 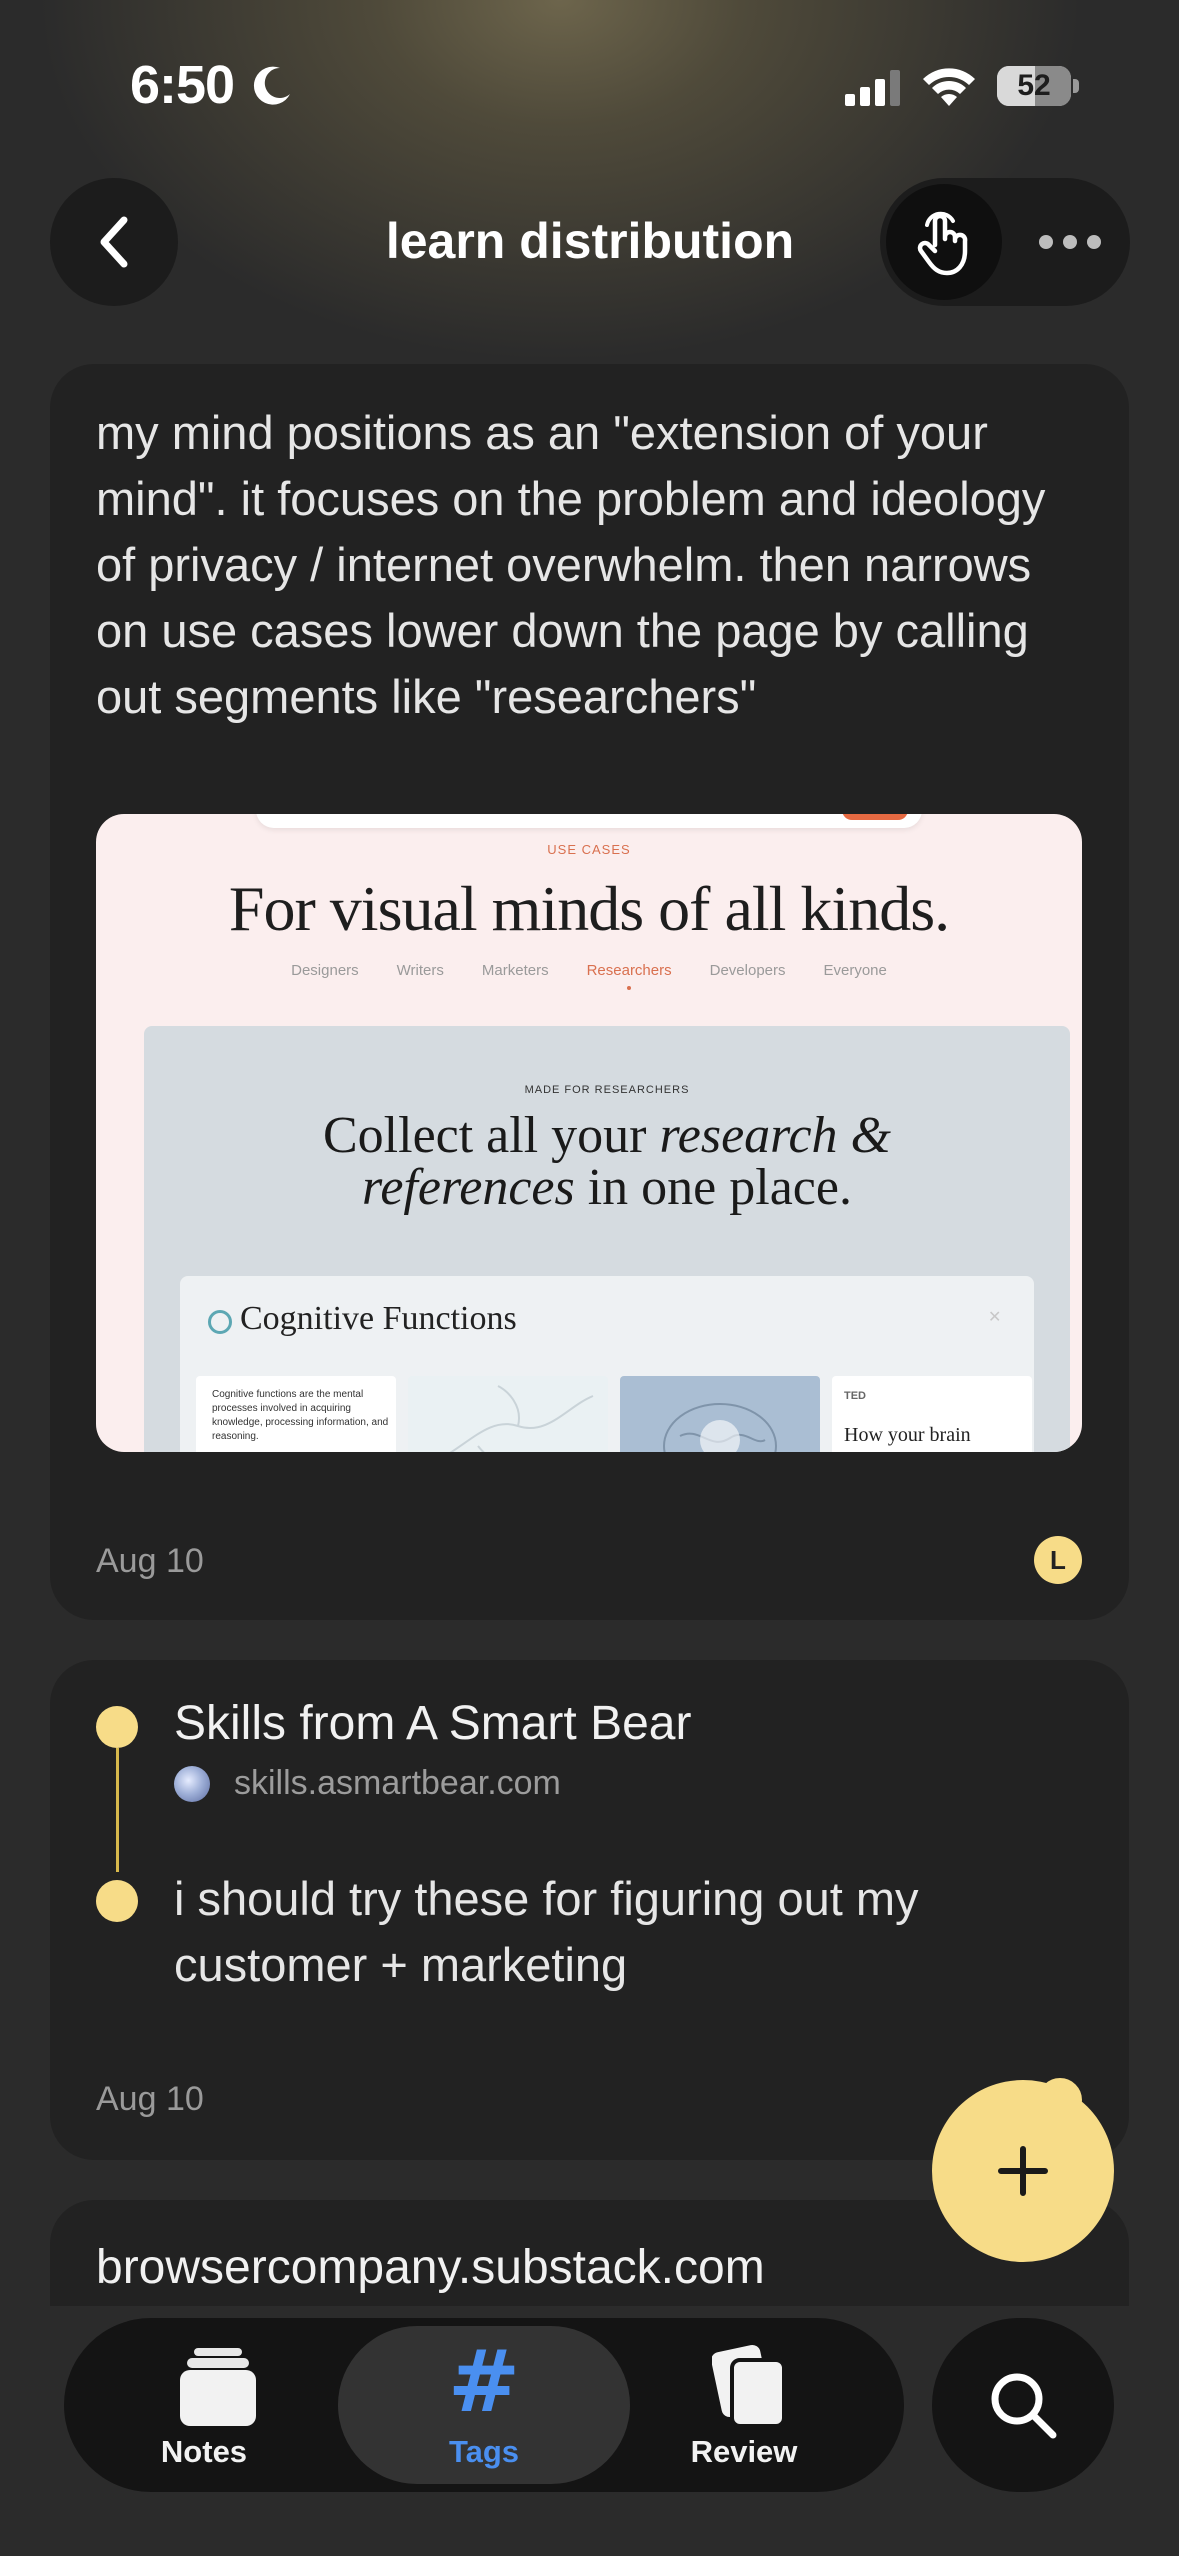 What do you see at coordinates (271, 85) in the screenshot?
I see `moon-icon` at bounding box center [271, 85].